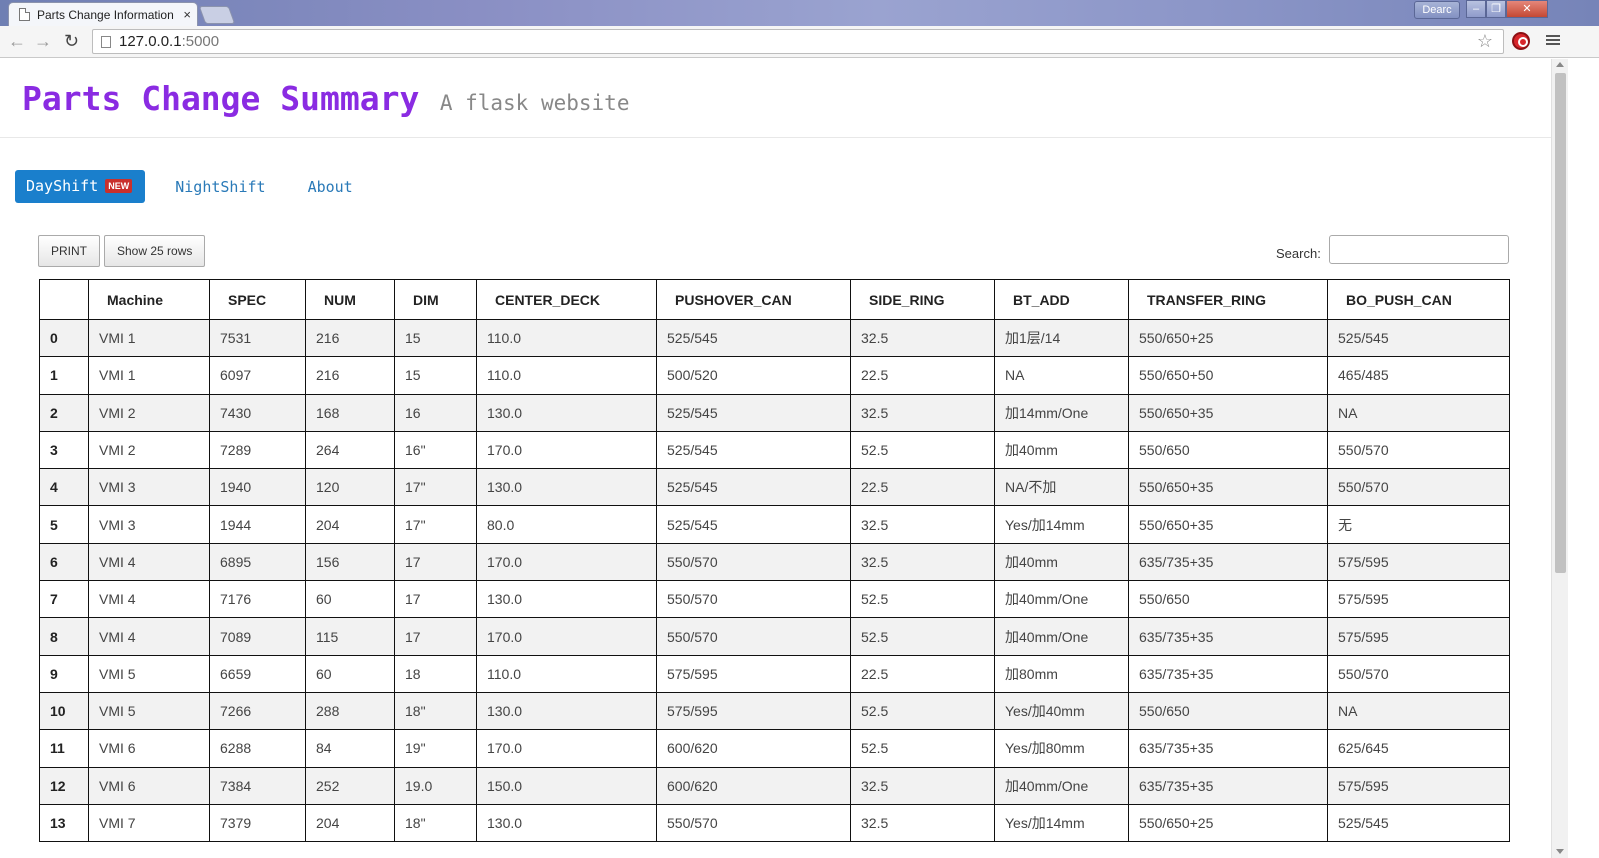  What do you see at coordinates (1418, 249) in the screenshot?
I see `search-input` at bounding box center [1418, 249].